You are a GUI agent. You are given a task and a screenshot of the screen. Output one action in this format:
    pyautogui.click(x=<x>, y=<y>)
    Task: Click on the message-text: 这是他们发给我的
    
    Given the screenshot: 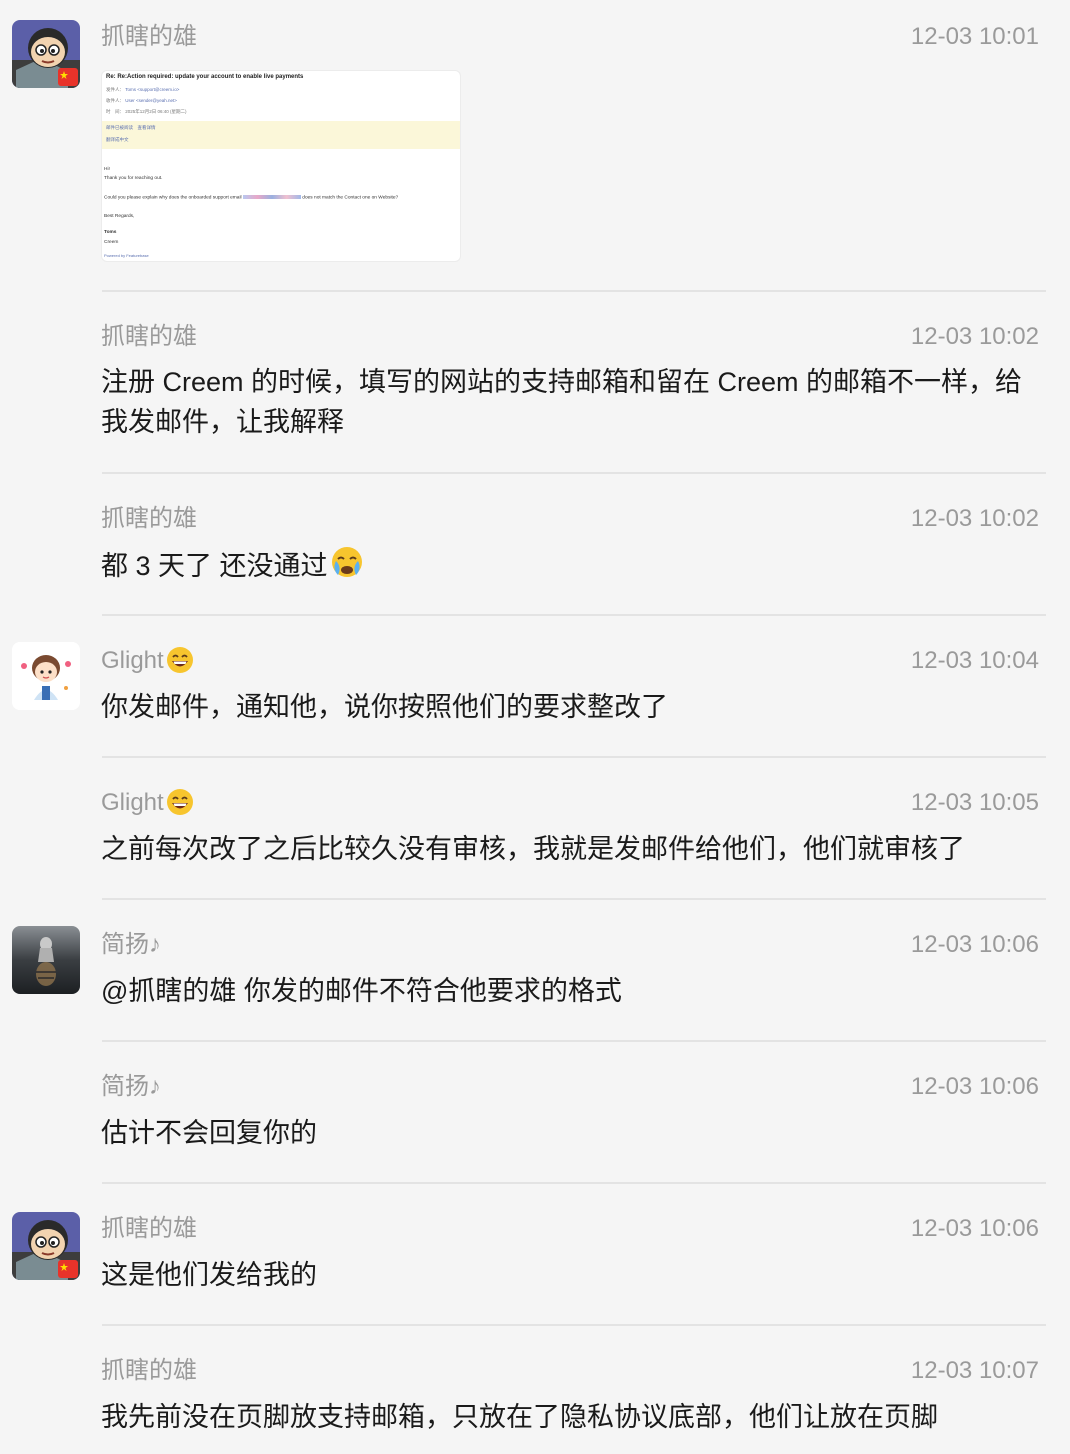 What is the action you would take?
    pyautogui.click(x=209, y=1275)
    